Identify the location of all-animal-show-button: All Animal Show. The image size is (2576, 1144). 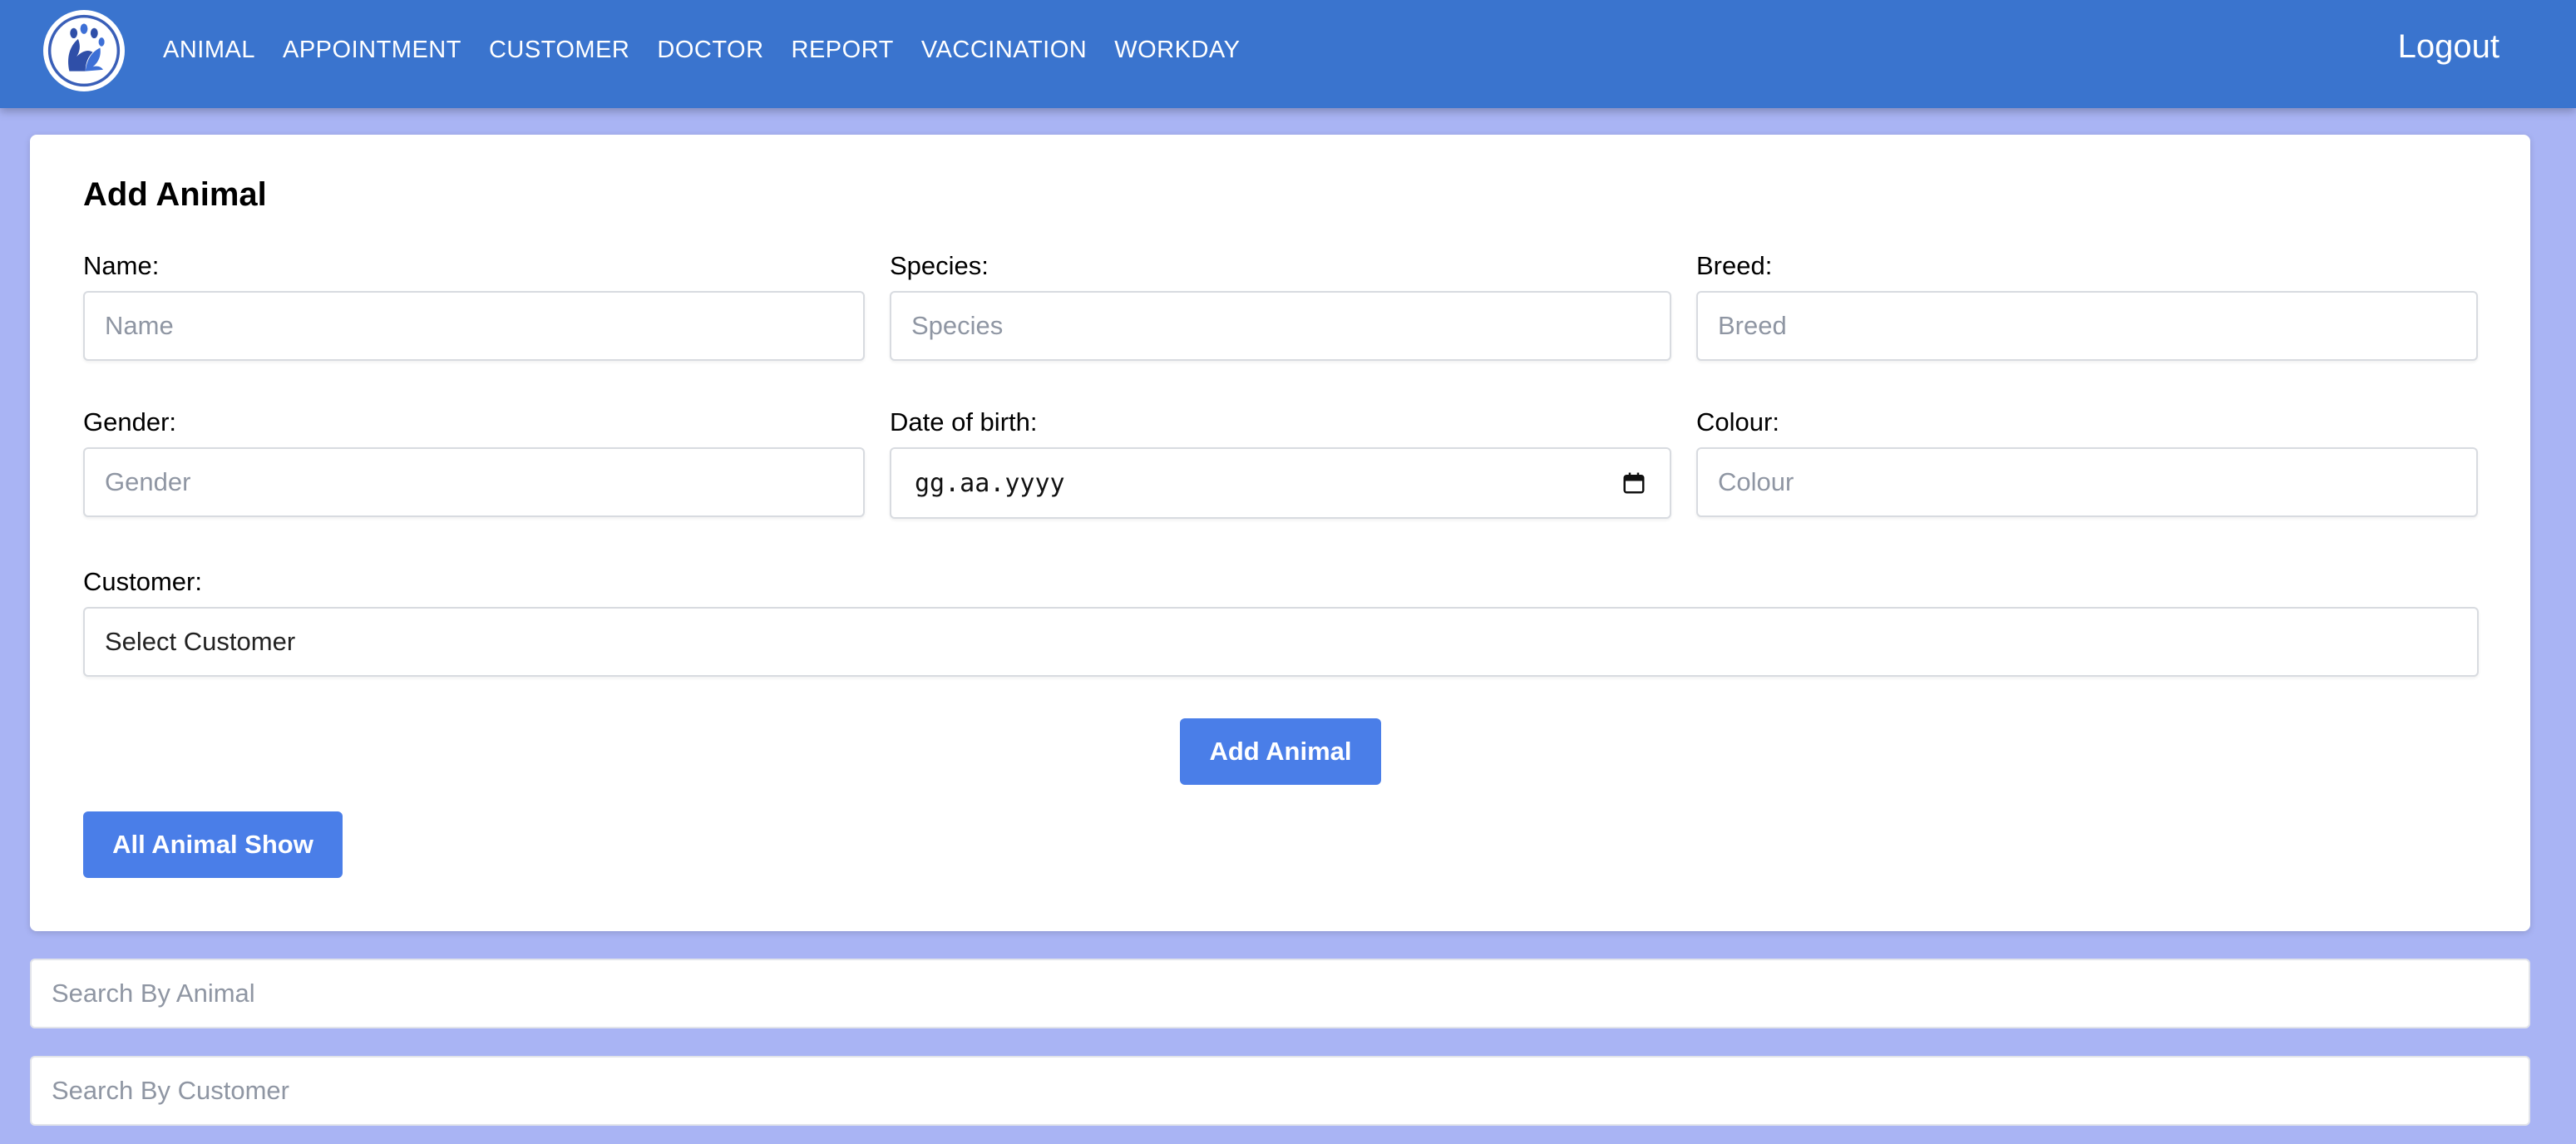
(213, 844).